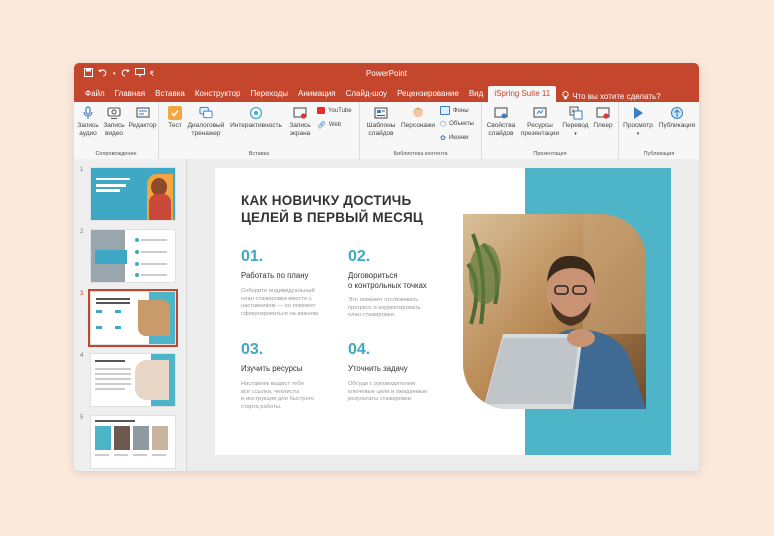  What do you see at coordinates (638, 122) in the screenshot?
I see `preview-button: Просмотр ▾` at bounding box center [638, 122].